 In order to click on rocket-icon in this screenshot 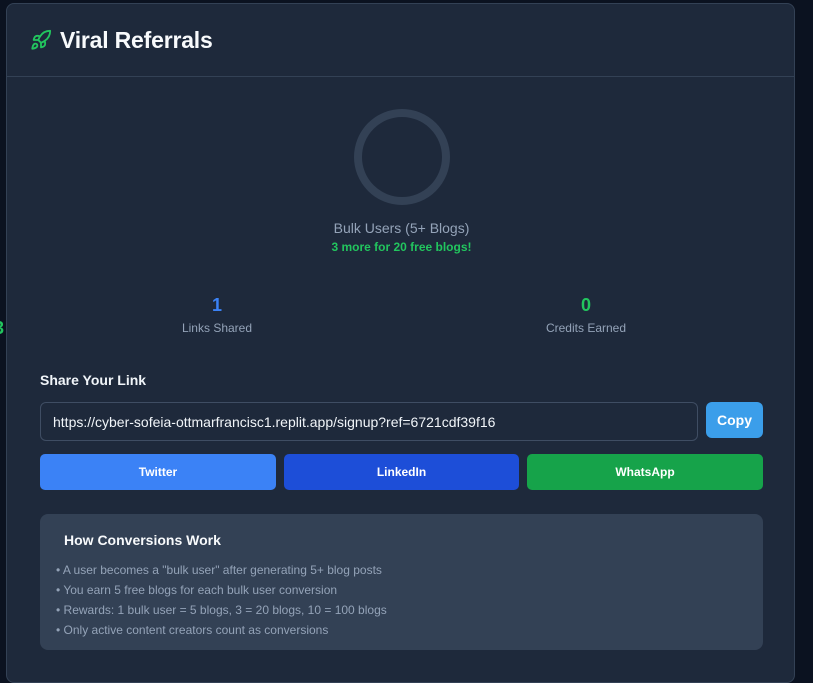, I will do `click(41, 40)`.